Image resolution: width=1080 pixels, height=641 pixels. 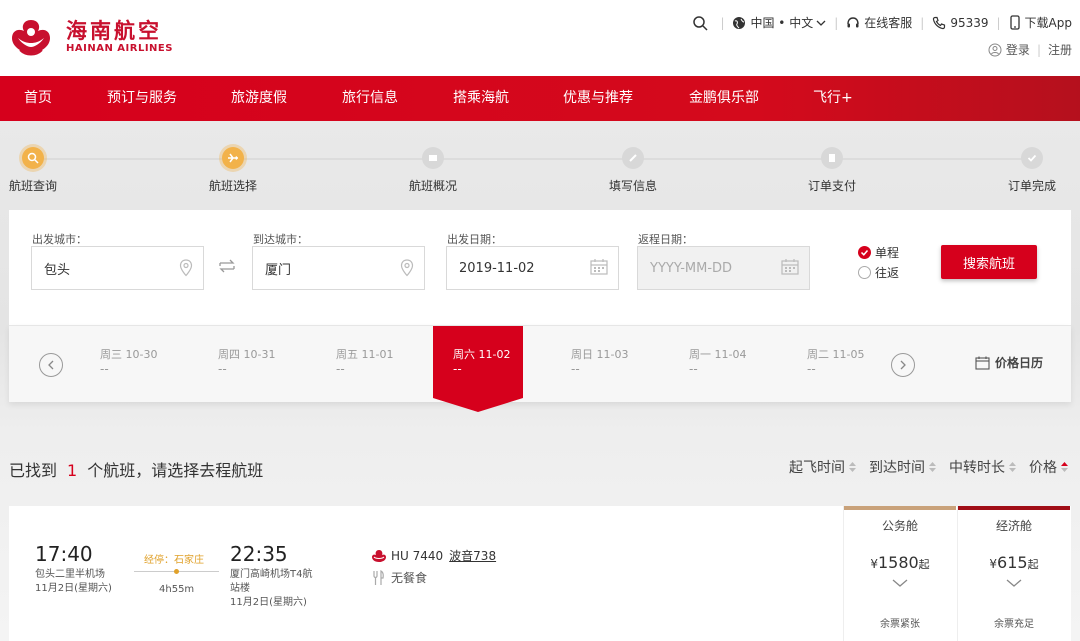 What do you see at coordinates (432, 186) in the screenshot?
I see `step-label: 航班概况` at bounding box center [432, 186].